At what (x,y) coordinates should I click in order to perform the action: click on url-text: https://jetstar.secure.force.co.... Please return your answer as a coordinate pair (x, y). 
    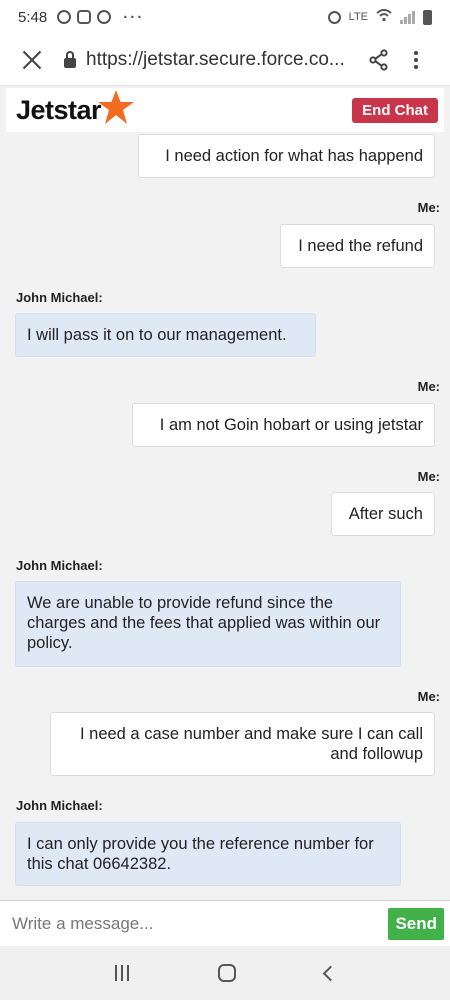
    Looking at the image, I should click on (220, 60).